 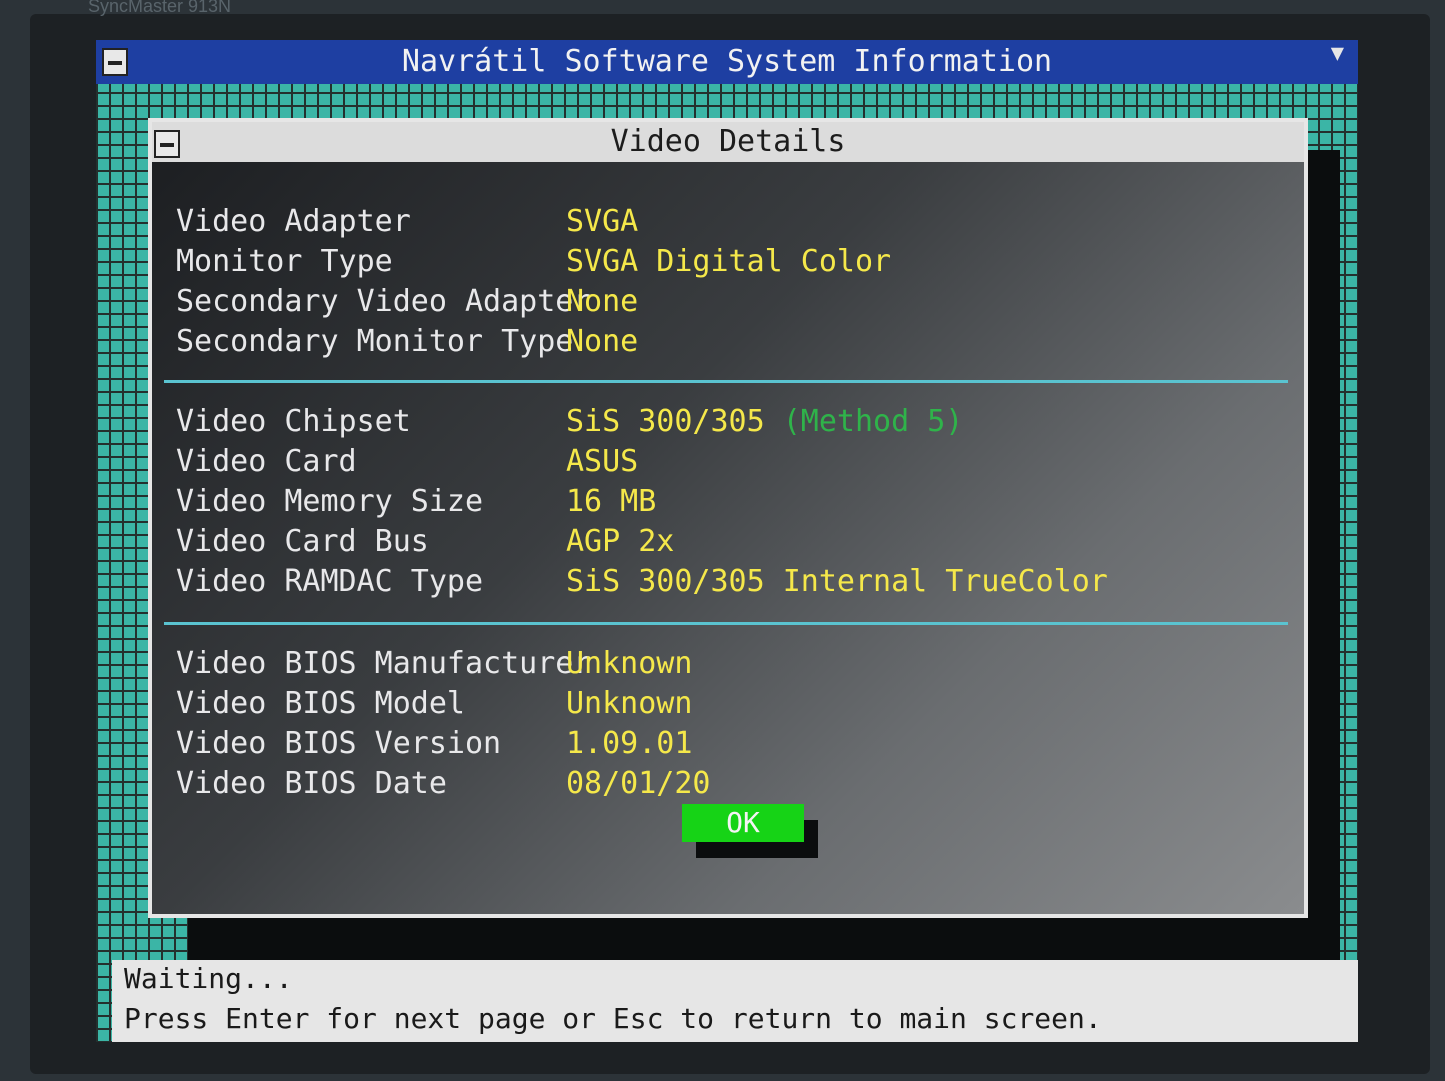 What do you see at coordinates (665, 421) in the screenshot?
I see `info-value: SiS 300/305` at bounding box center [665, 421].